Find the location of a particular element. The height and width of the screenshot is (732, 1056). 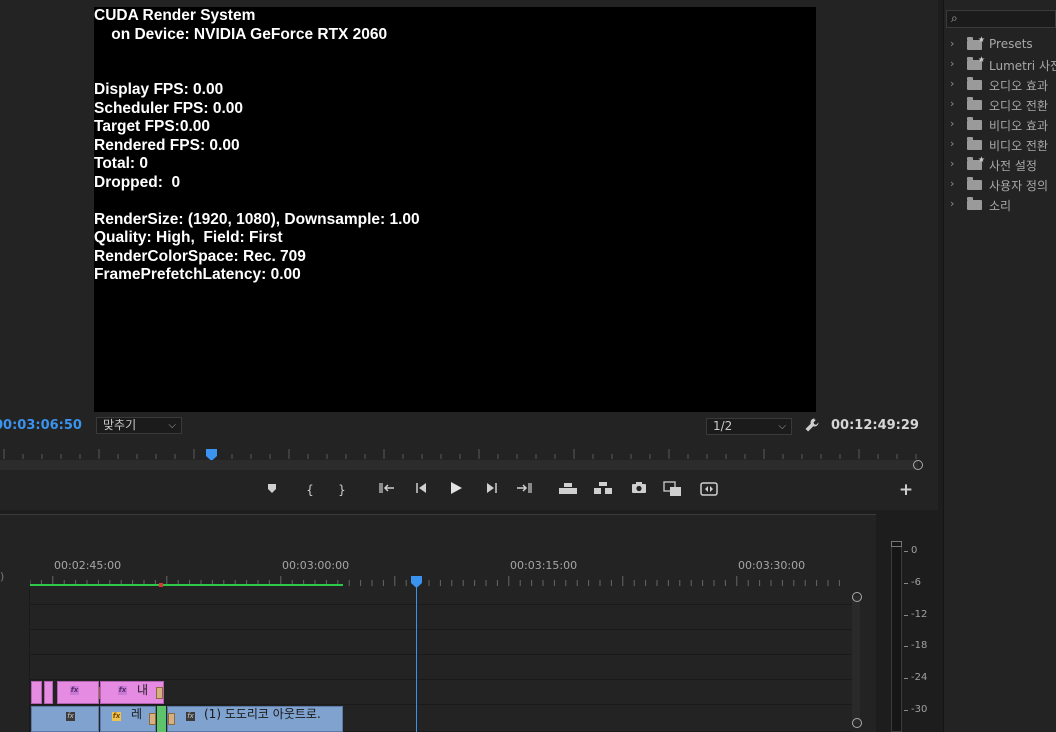

effects-item-label: 오디오 효과 is located at coordinates (1019, 86).